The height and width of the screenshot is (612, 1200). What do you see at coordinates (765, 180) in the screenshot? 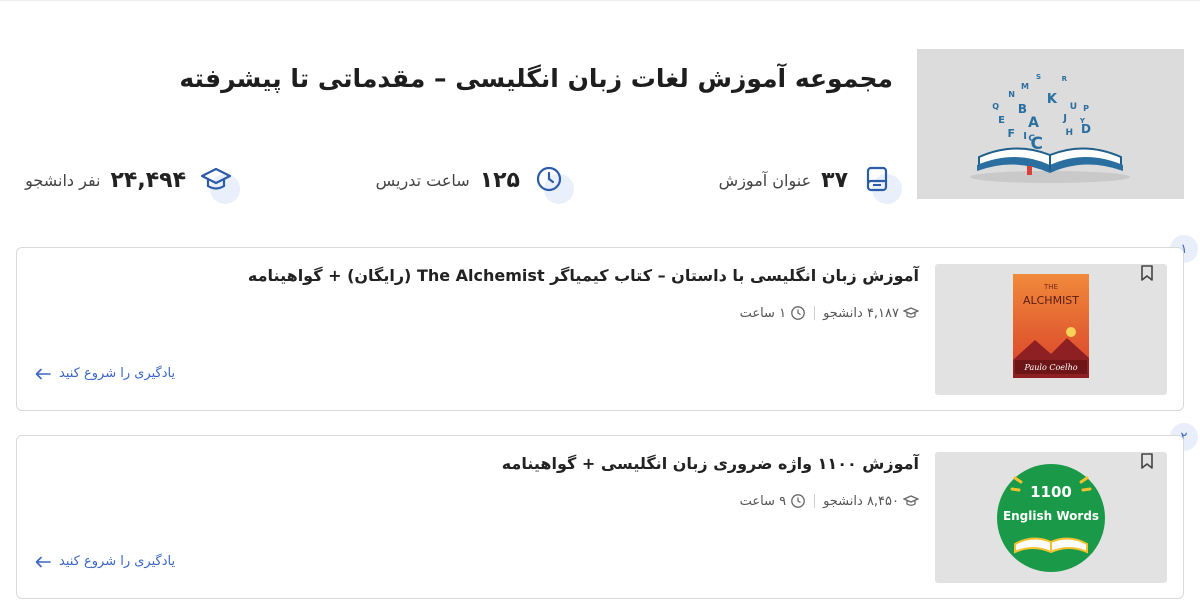
I see `stat-courses-label: عنوان آموزش` at bounding box center [765, 180].